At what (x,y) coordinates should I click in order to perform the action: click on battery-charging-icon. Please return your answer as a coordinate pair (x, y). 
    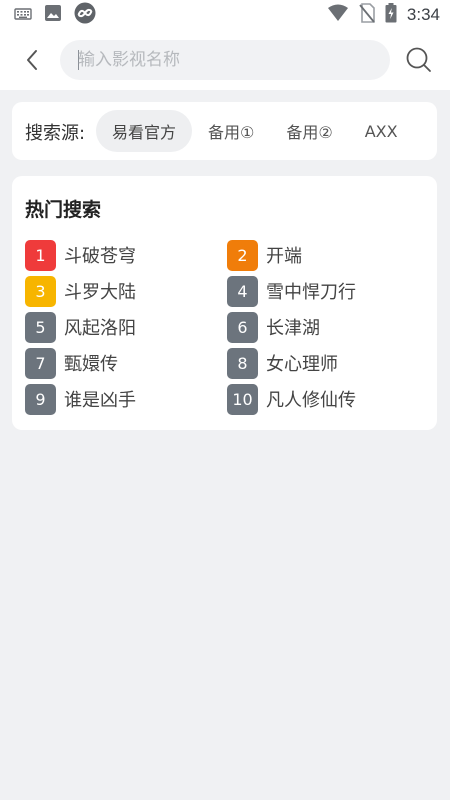
    Looking at the image, I should click on (391, 15).